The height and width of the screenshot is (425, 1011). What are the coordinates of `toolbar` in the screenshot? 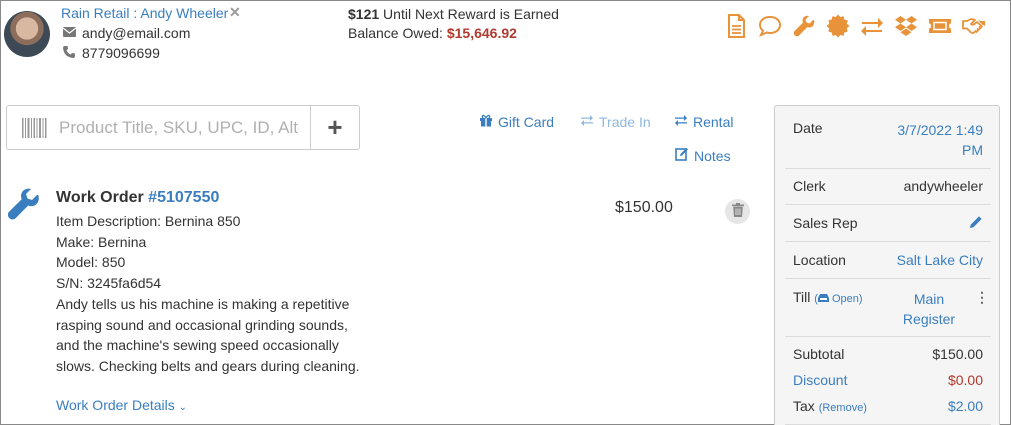 It's located at (855, 26).